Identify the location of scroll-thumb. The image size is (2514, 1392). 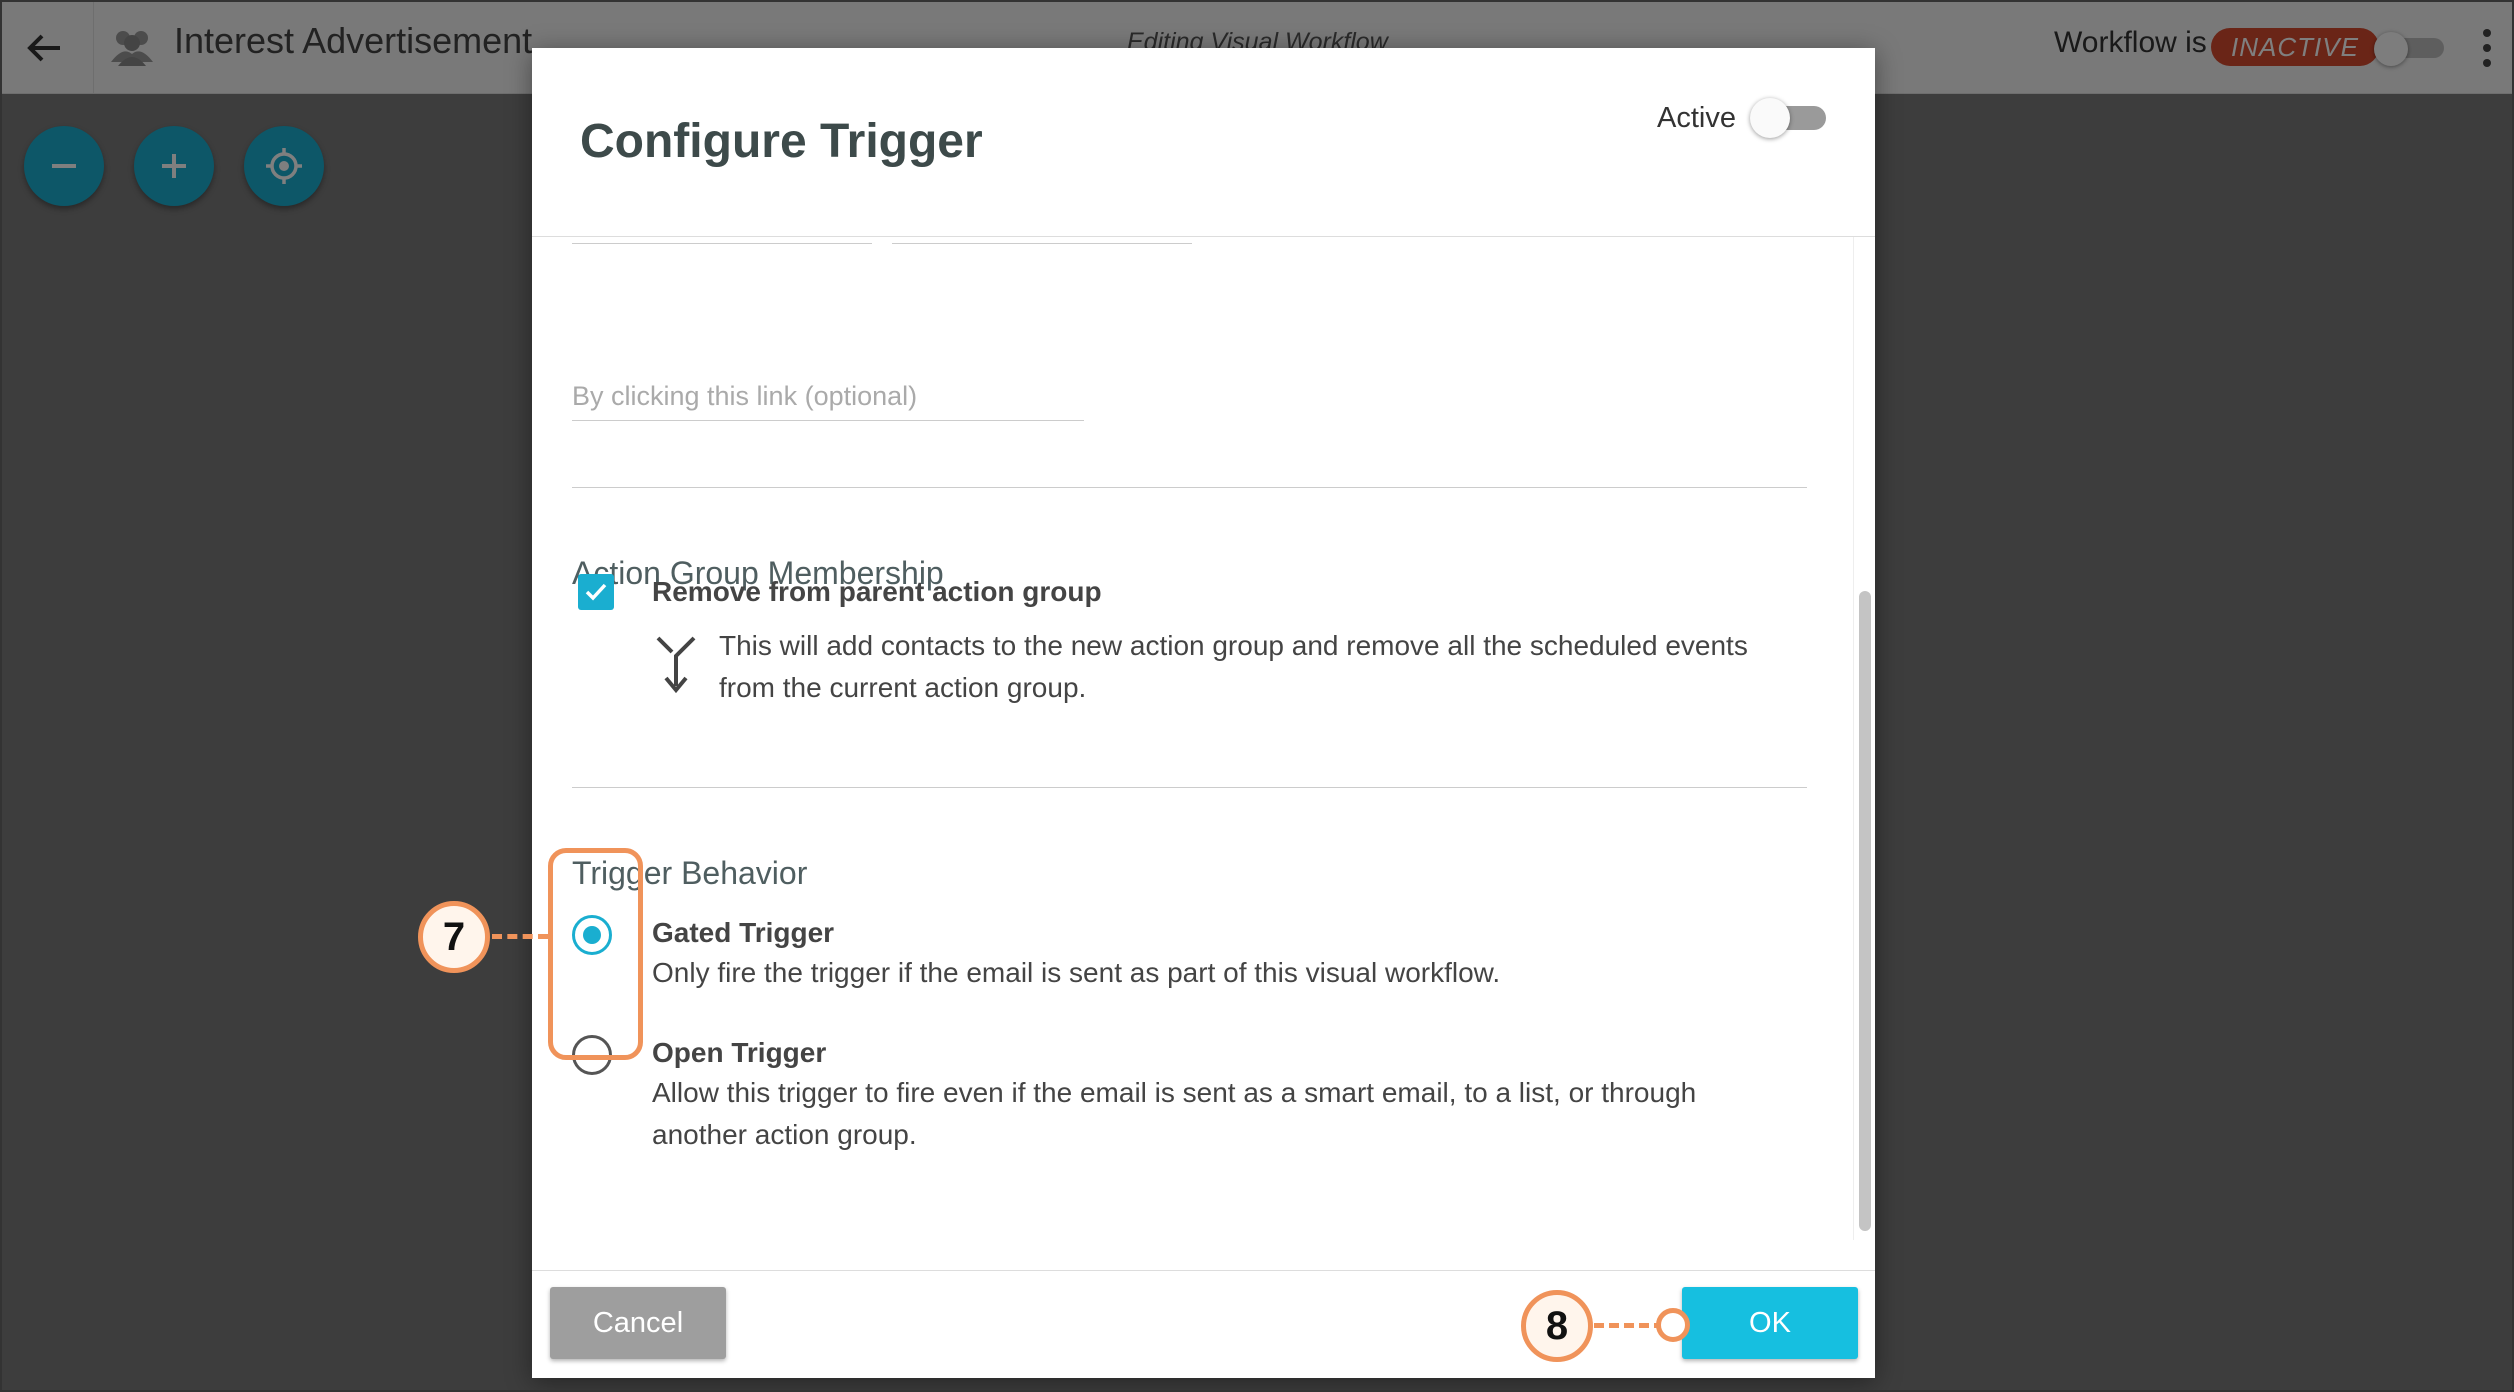
(1865, 911).